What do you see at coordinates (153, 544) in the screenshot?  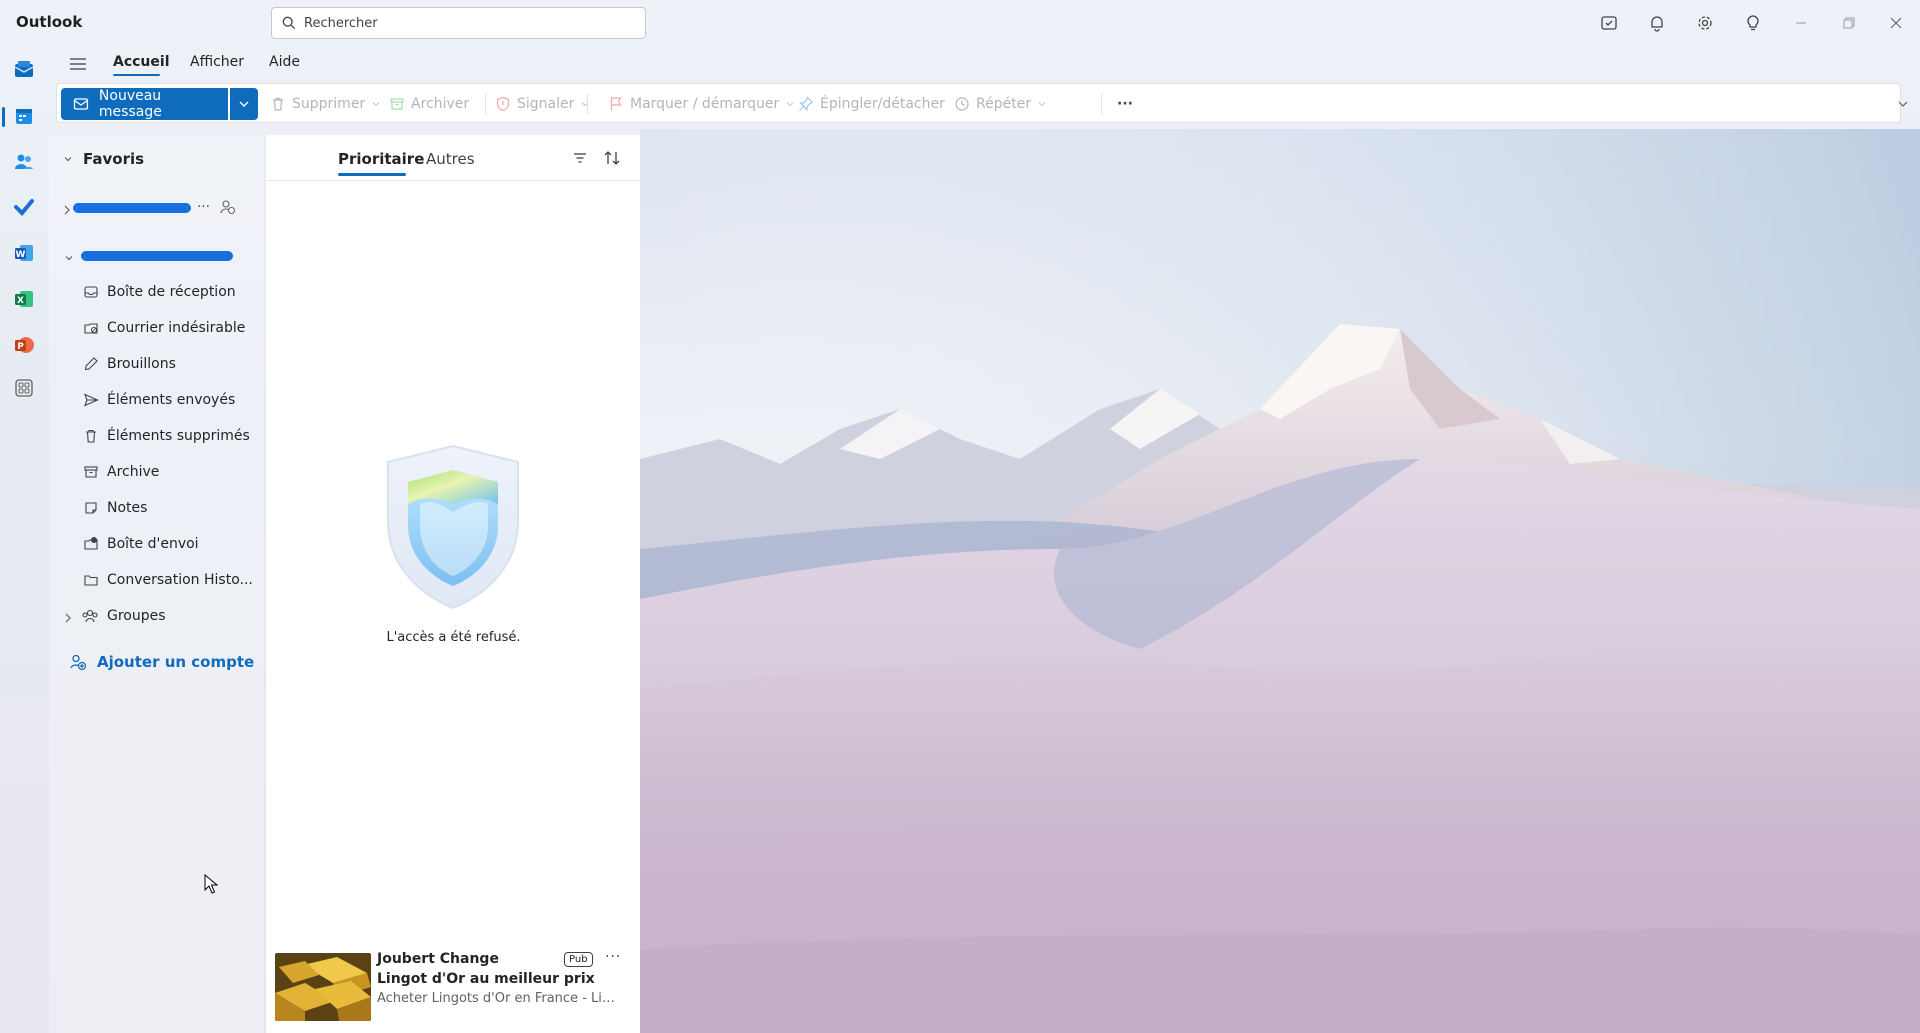 I see `folder-label: Boîte d'envoi` at bounding box center [153, 544].